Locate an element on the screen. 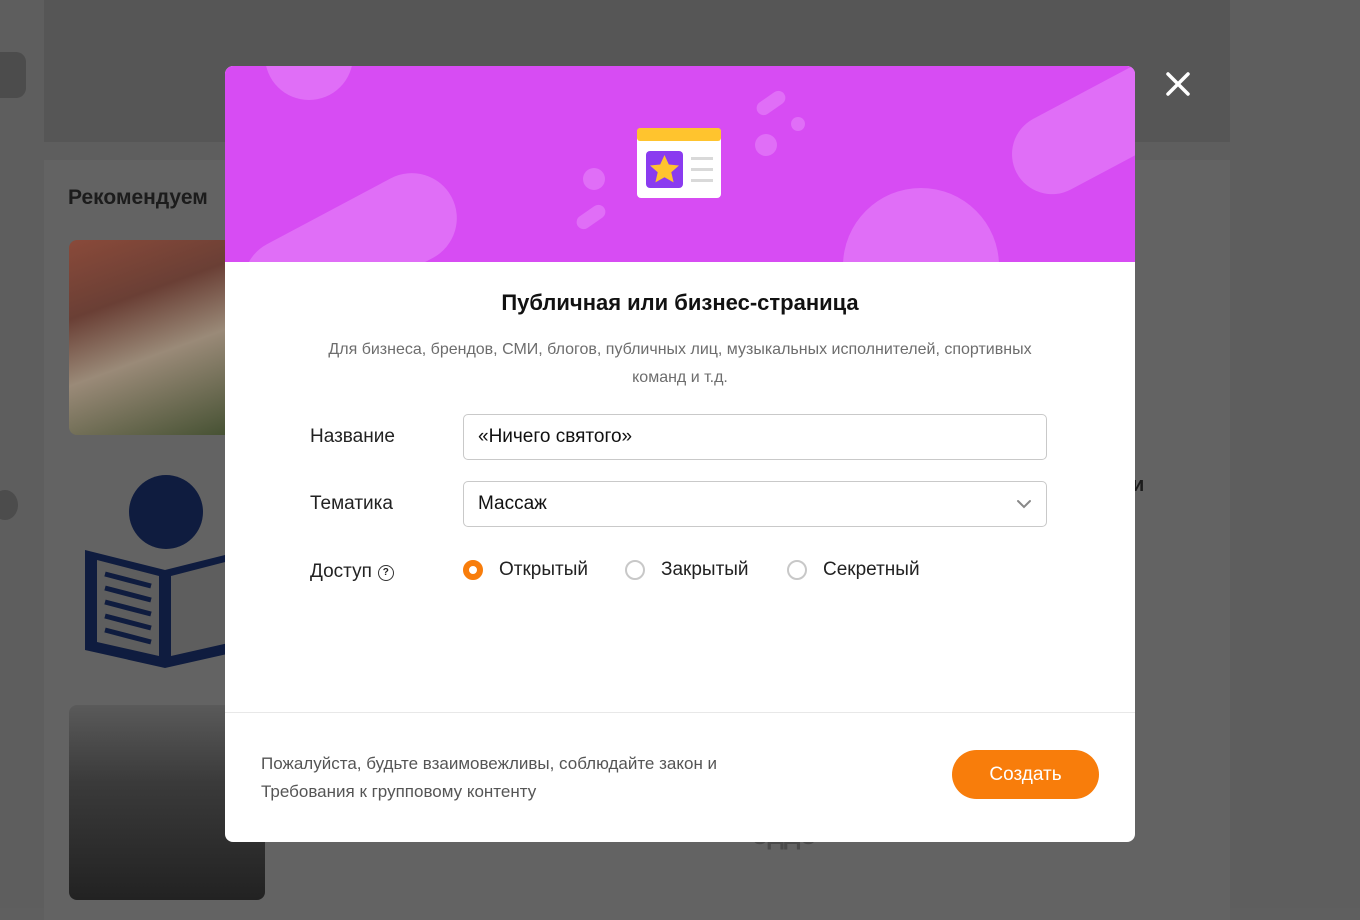 The height and width of the screenshot is (920, 1360). banner-illustration is located at coordinates (689, 164).